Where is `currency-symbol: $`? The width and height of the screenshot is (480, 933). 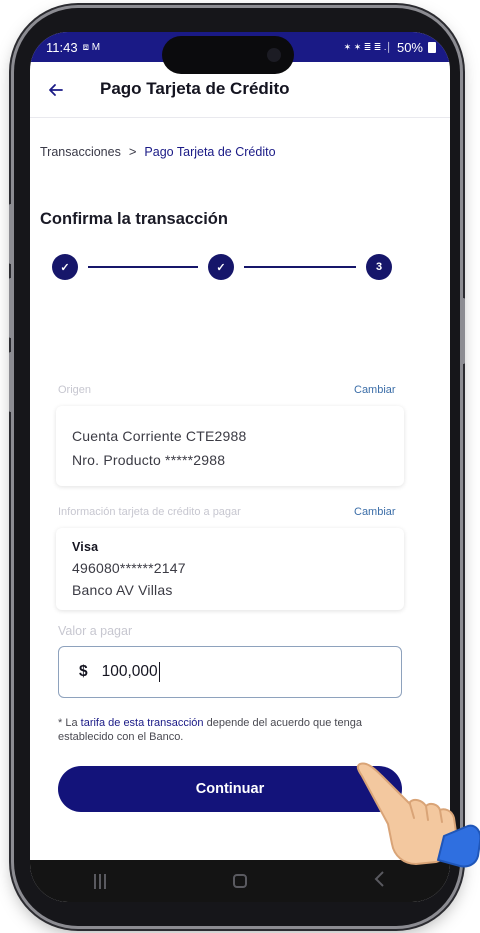
currency-symbol: $ is located at coordinates (83, 671).